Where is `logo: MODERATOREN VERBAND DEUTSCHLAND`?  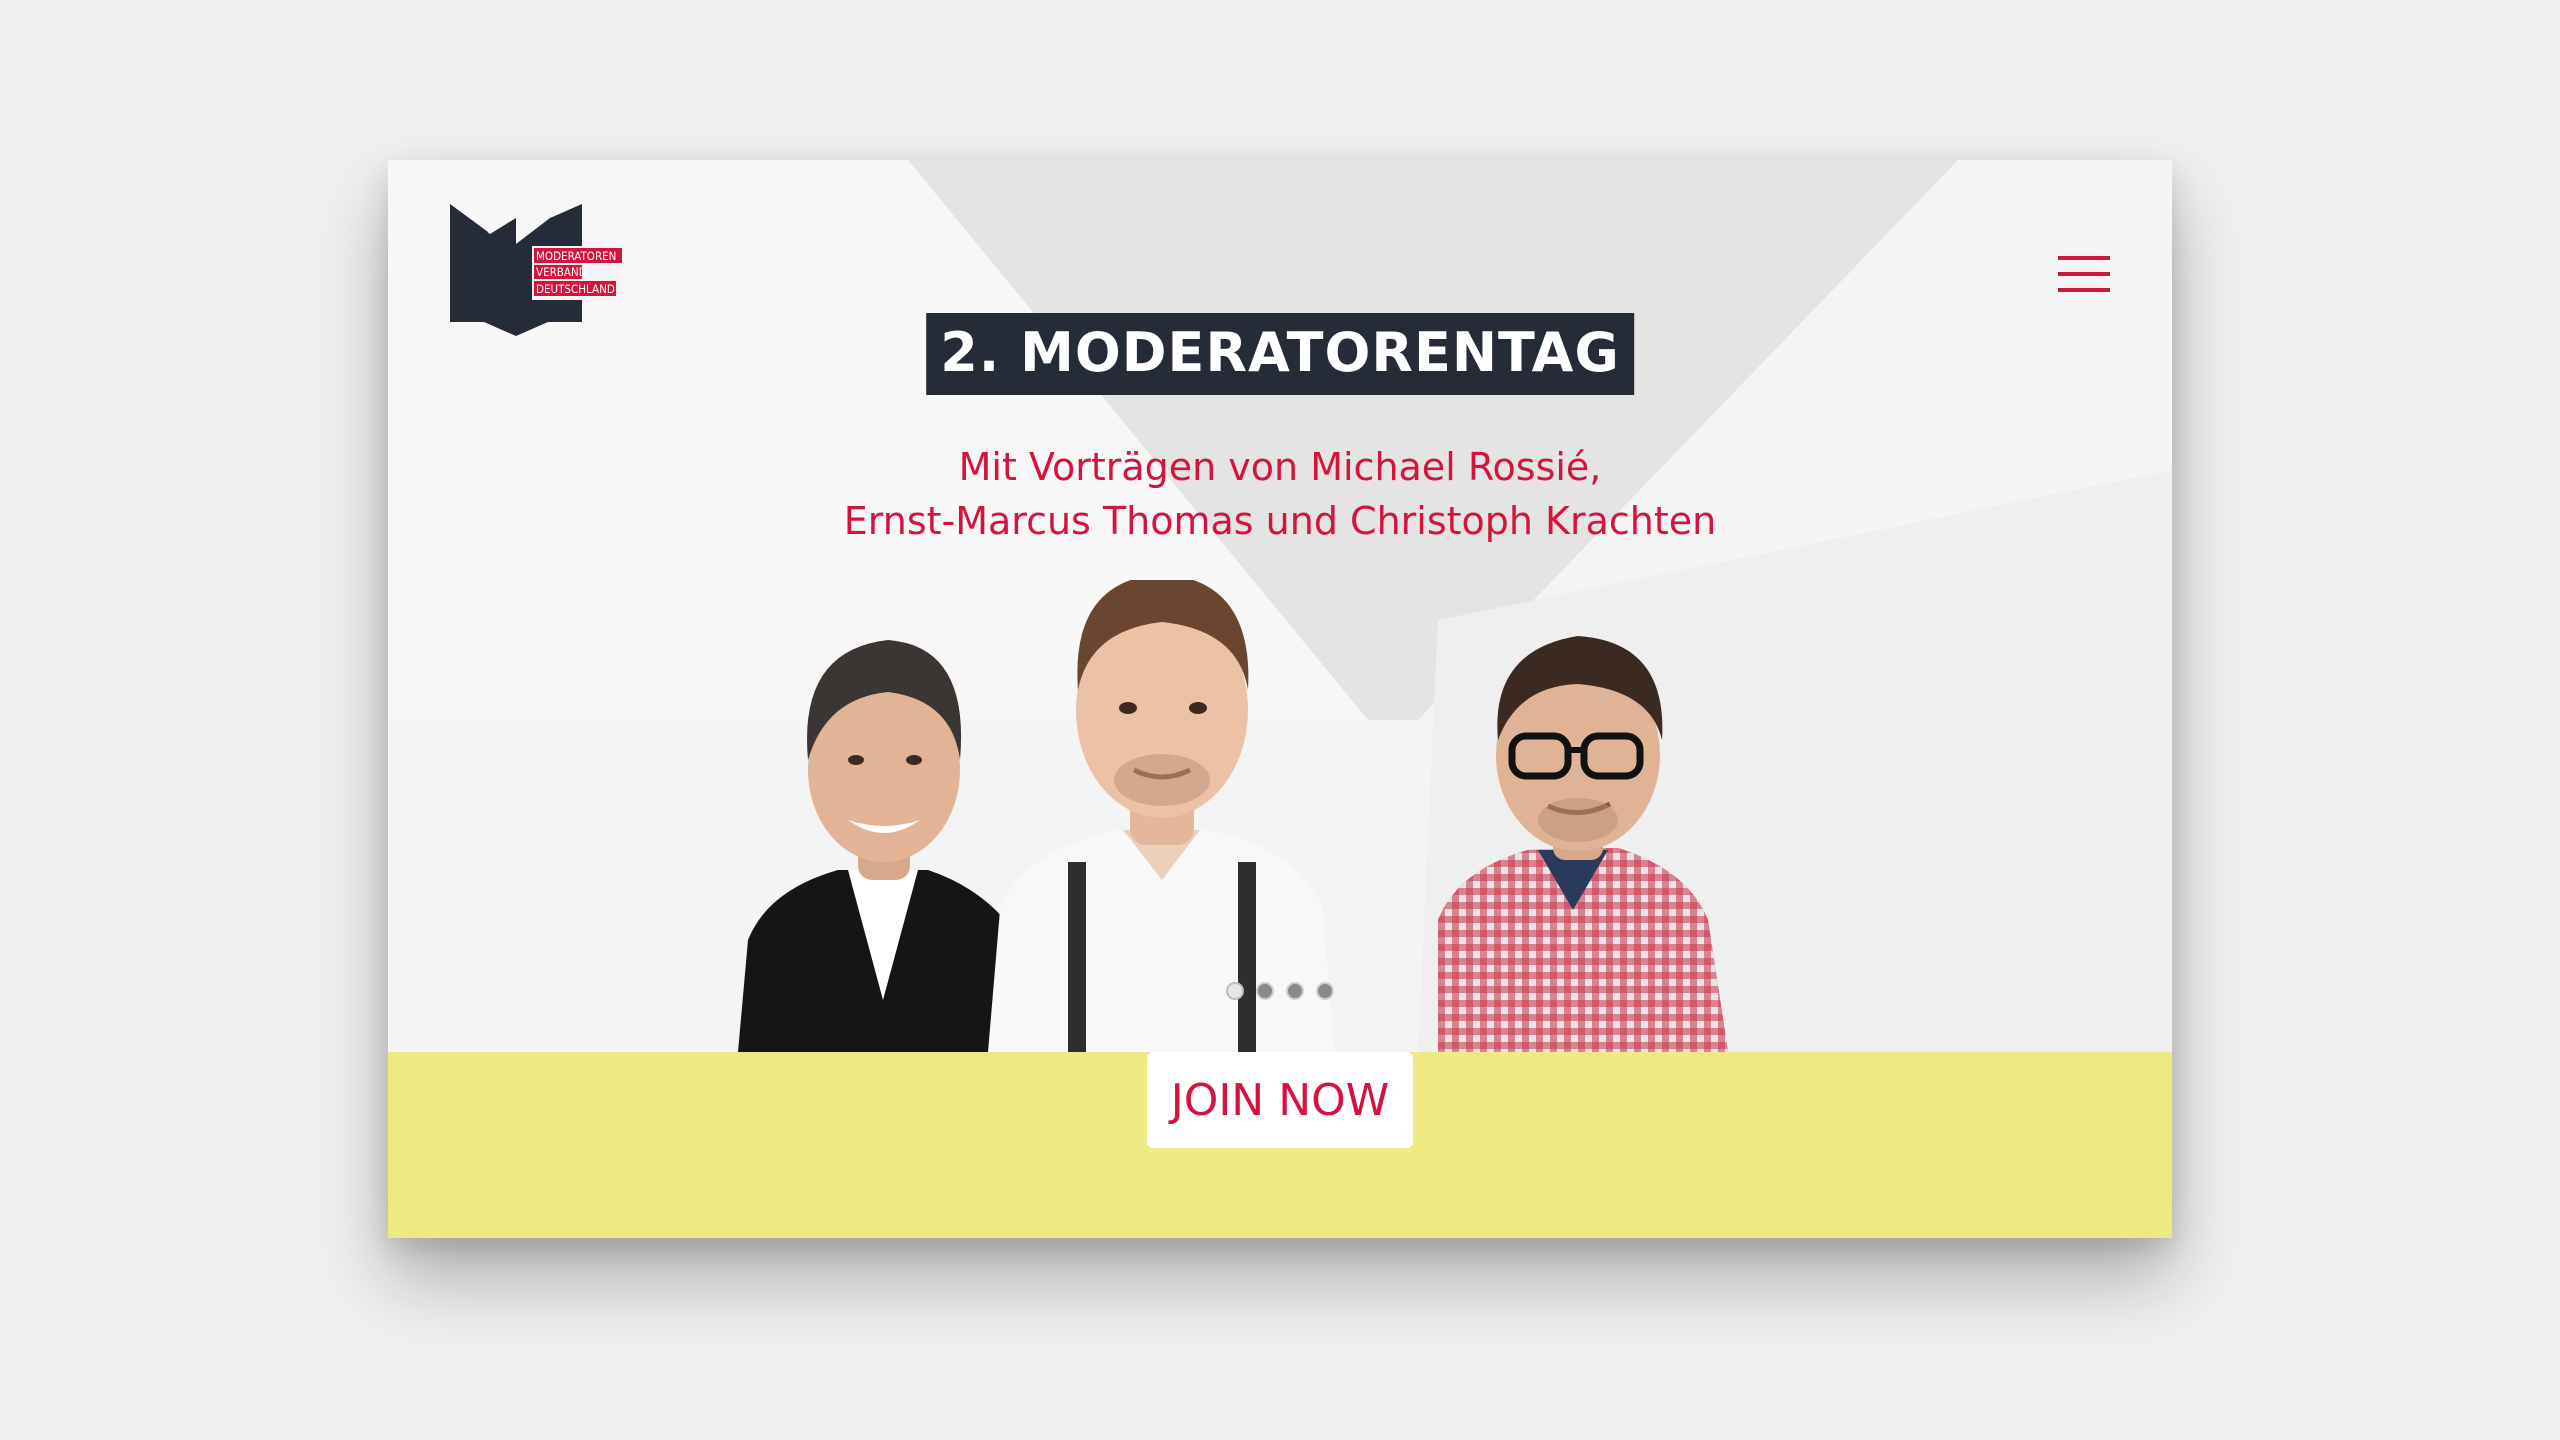
logo: MODERATOREN VERBAND DEUTSCHLAND is located at coordinates (536, 270).